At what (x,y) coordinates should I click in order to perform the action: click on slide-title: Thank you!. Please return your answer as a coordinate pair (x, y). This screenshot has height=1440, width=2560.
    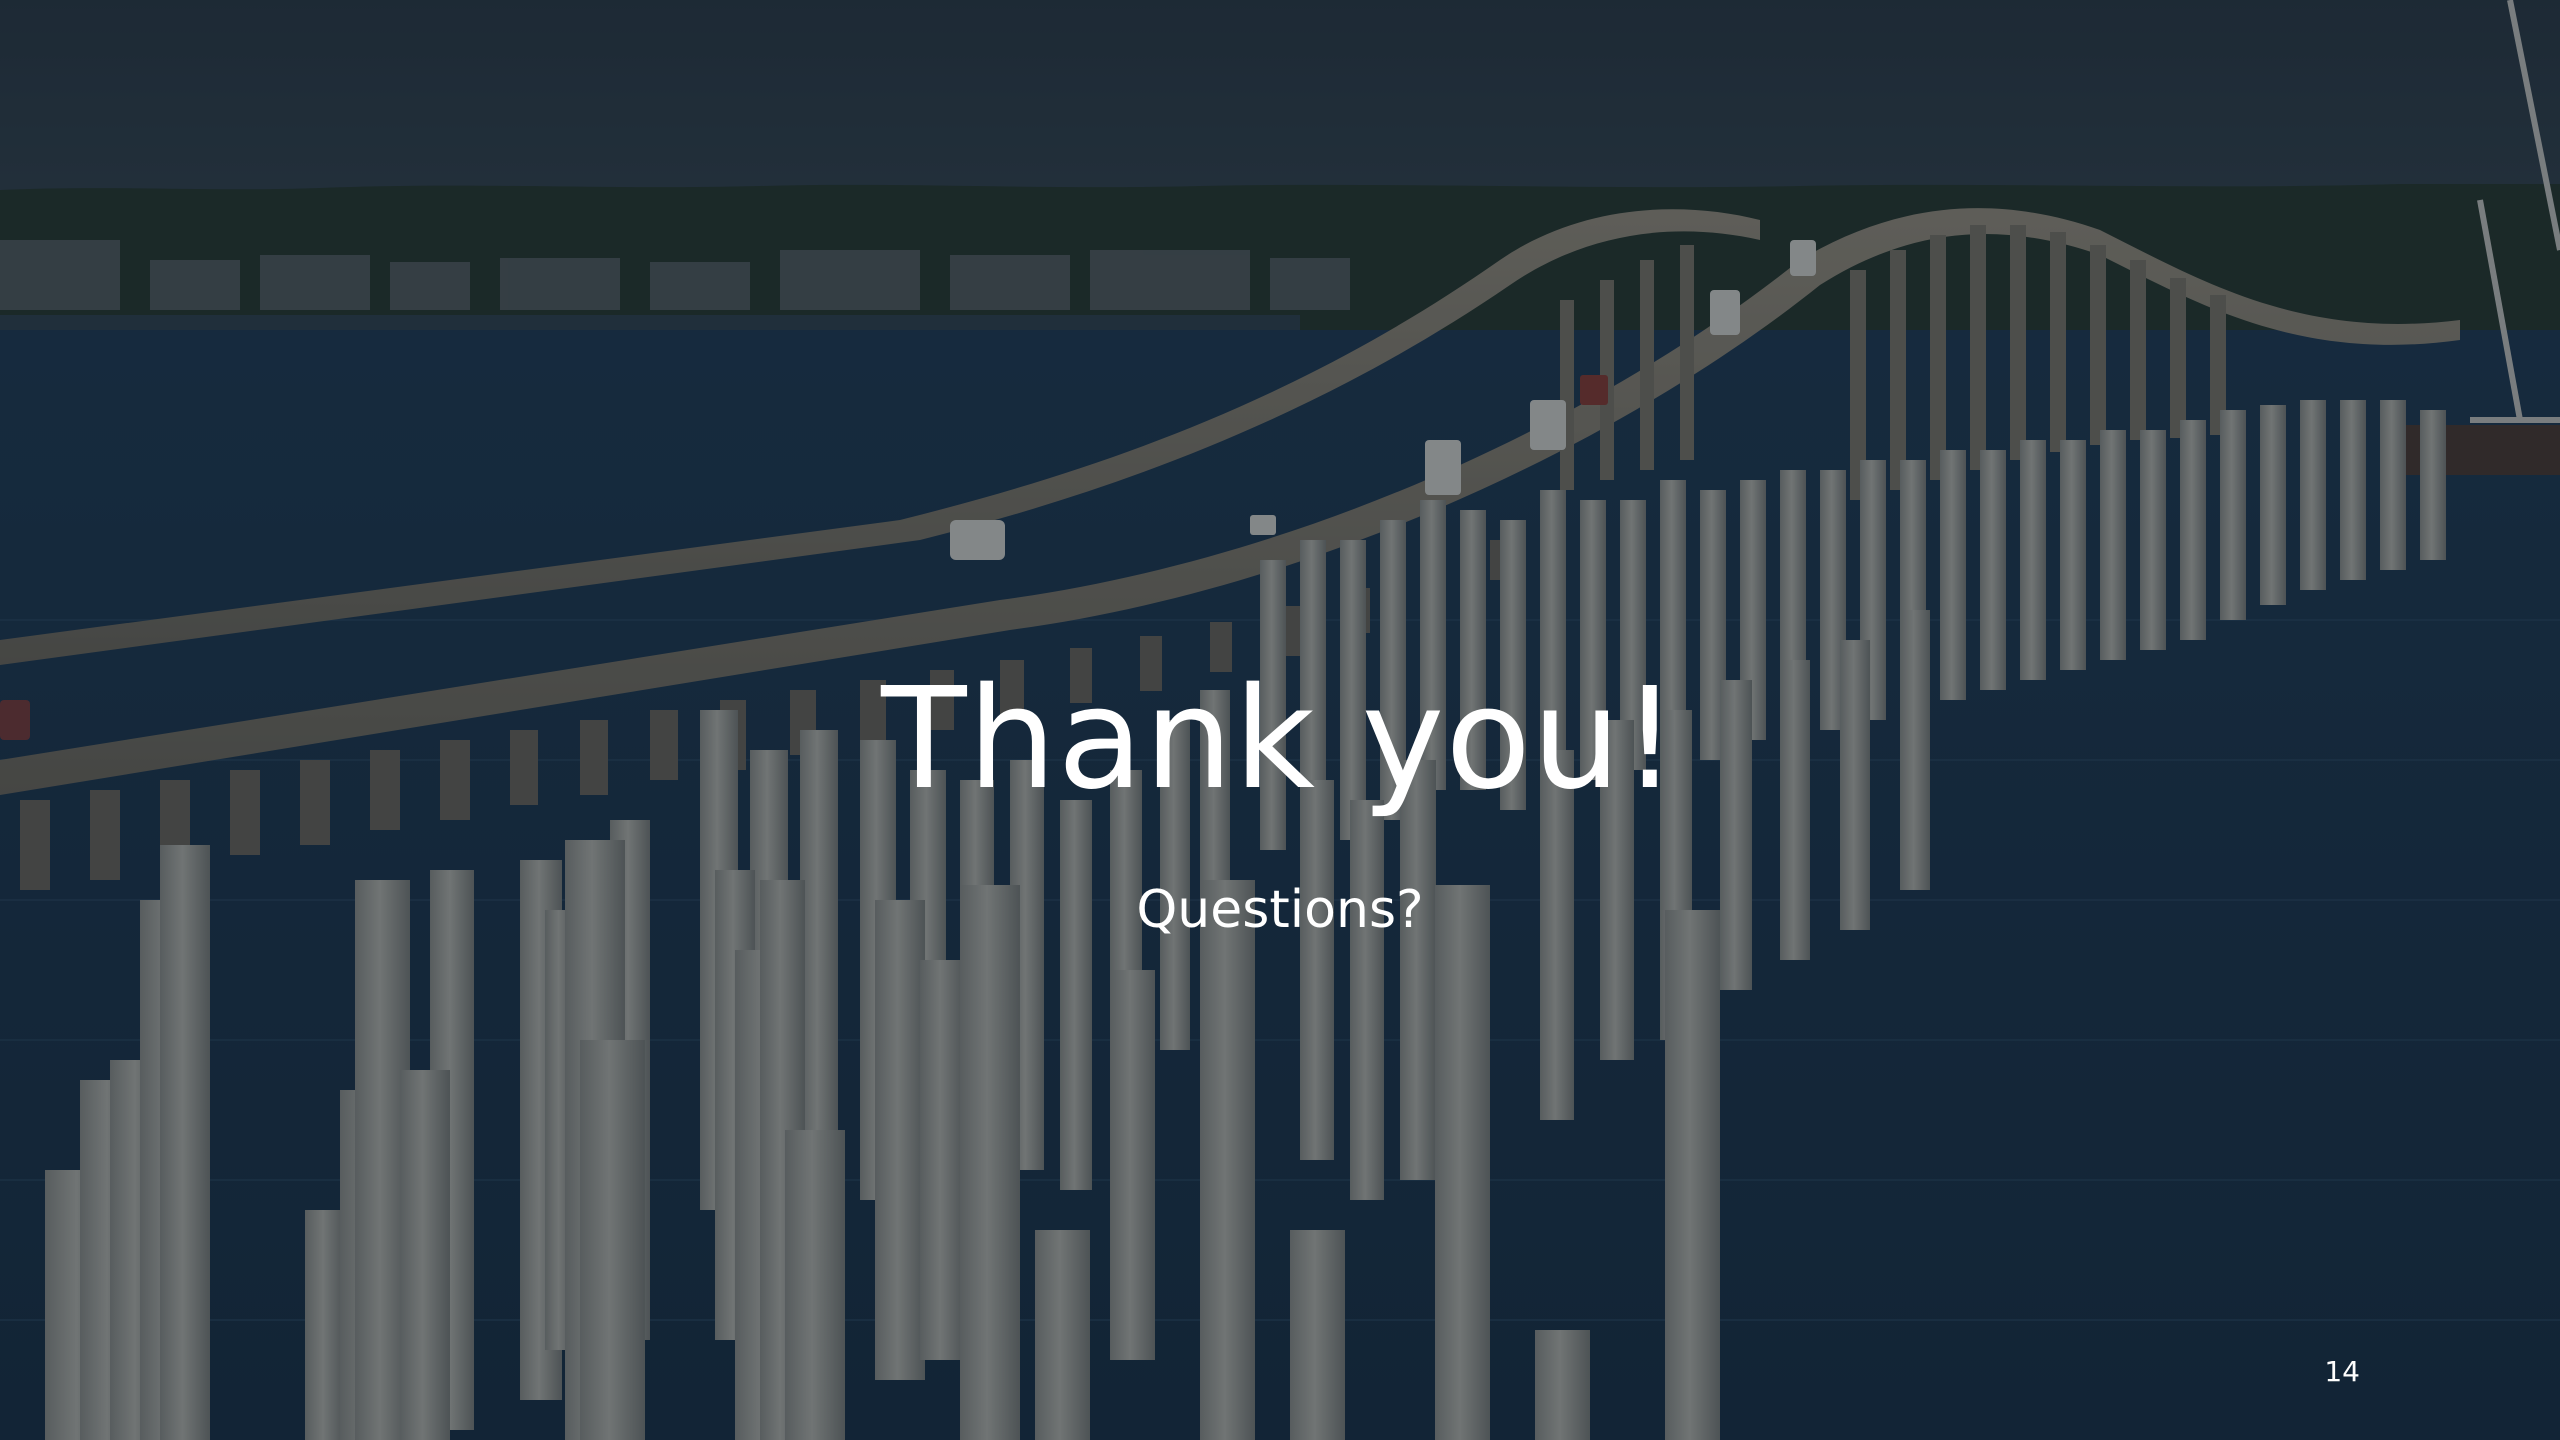
    Looking at the image, I should click on (1280, 739).